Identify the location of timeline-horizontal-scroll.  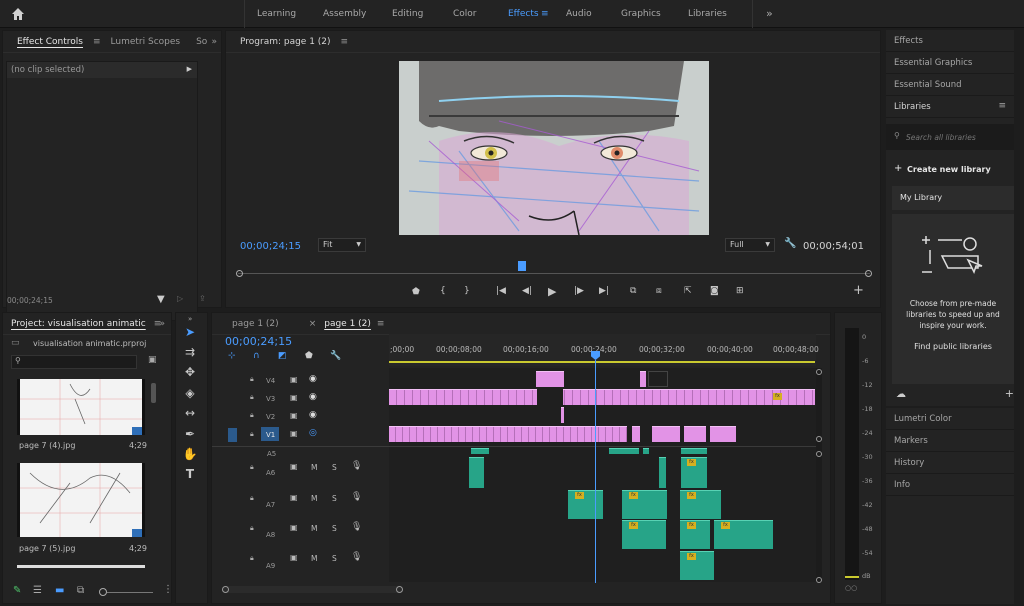
(312, 589).